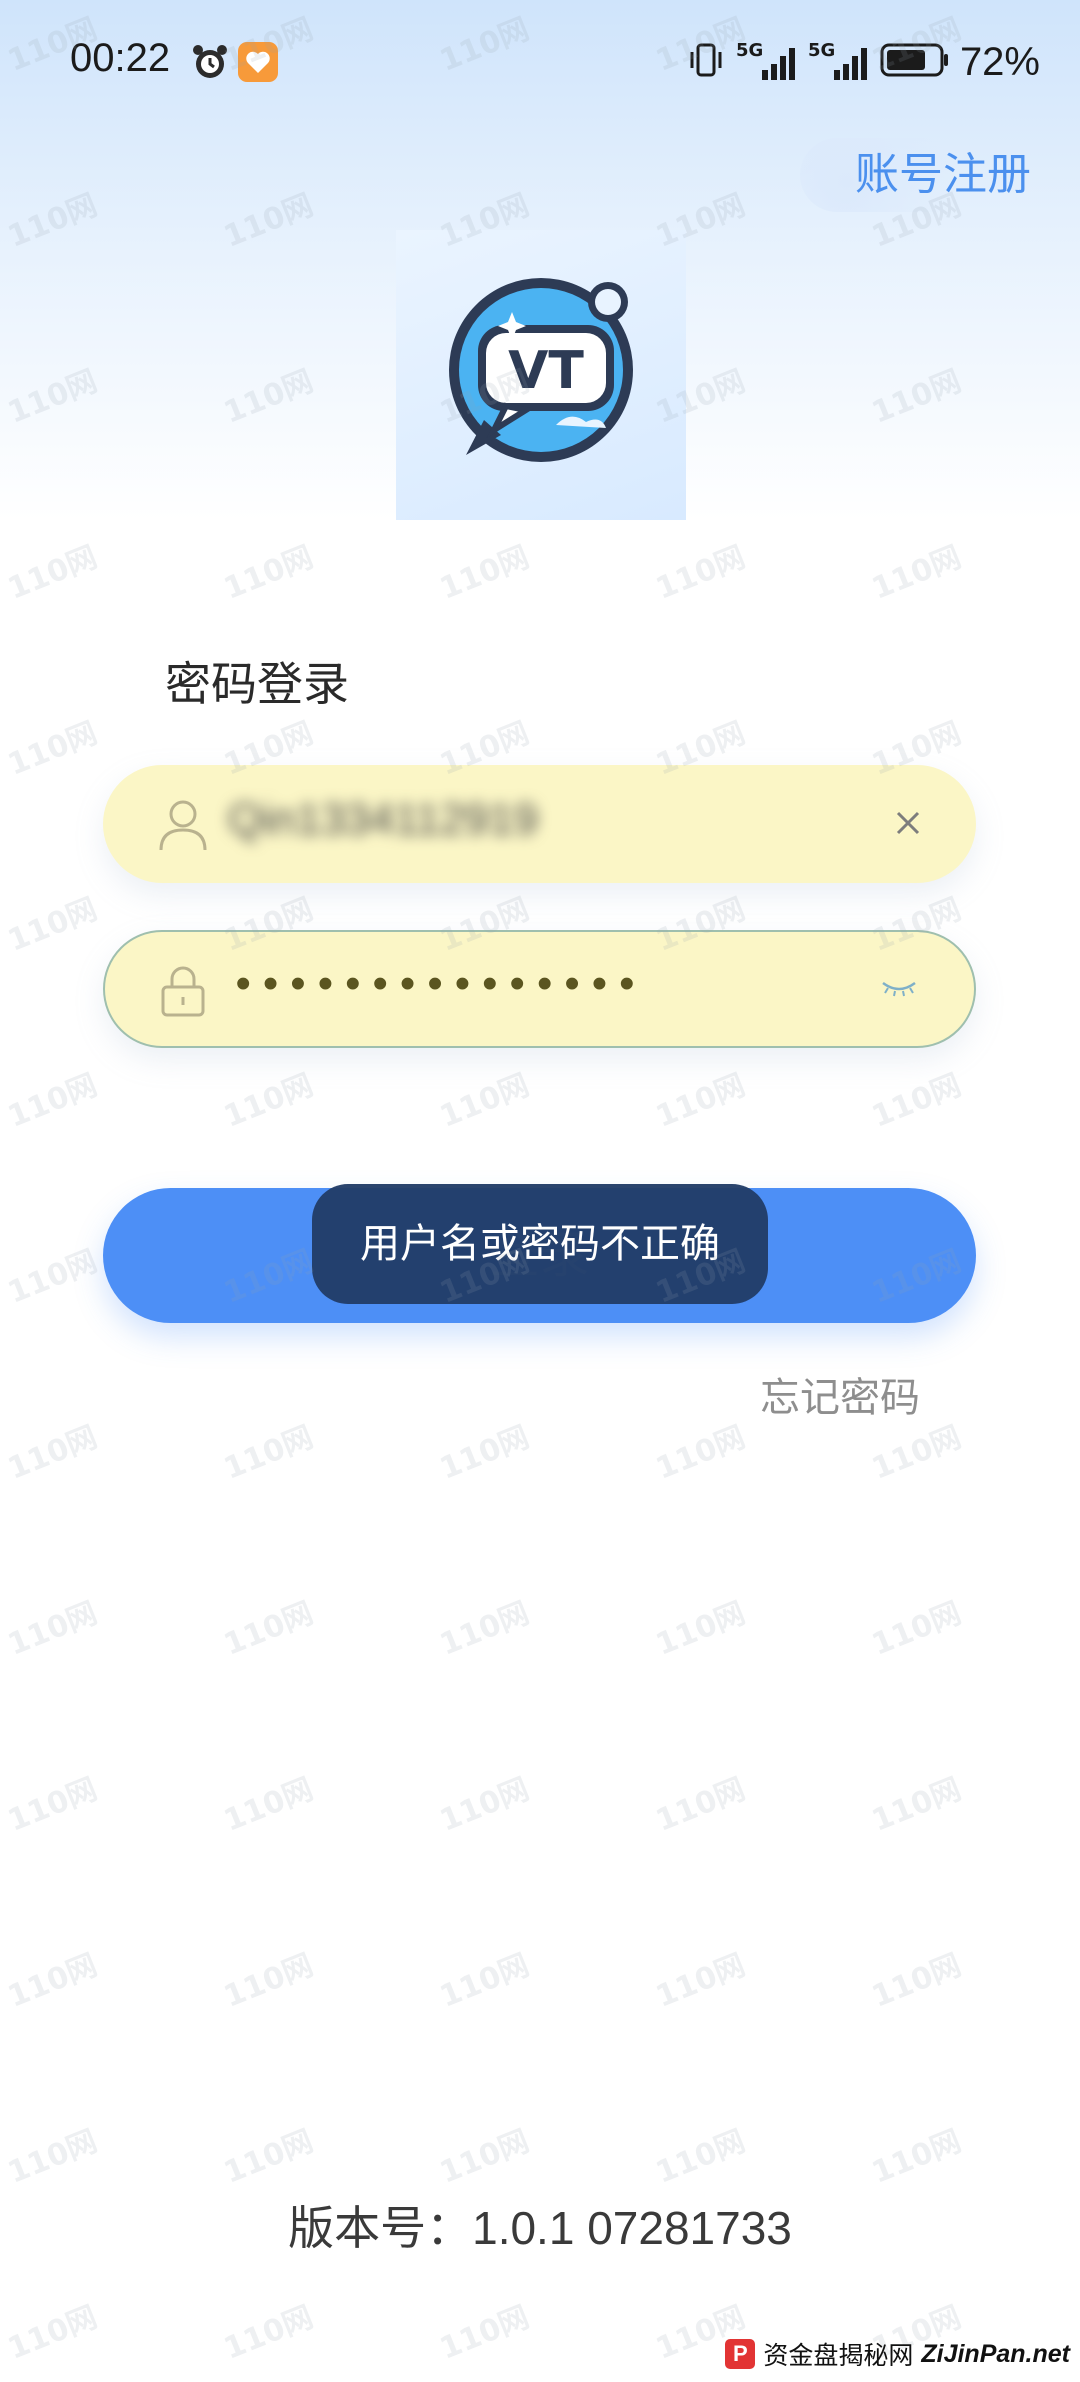 This screenshot has height=2382, width=1080. I want to click on logo-text: VT, so click(546, 371).